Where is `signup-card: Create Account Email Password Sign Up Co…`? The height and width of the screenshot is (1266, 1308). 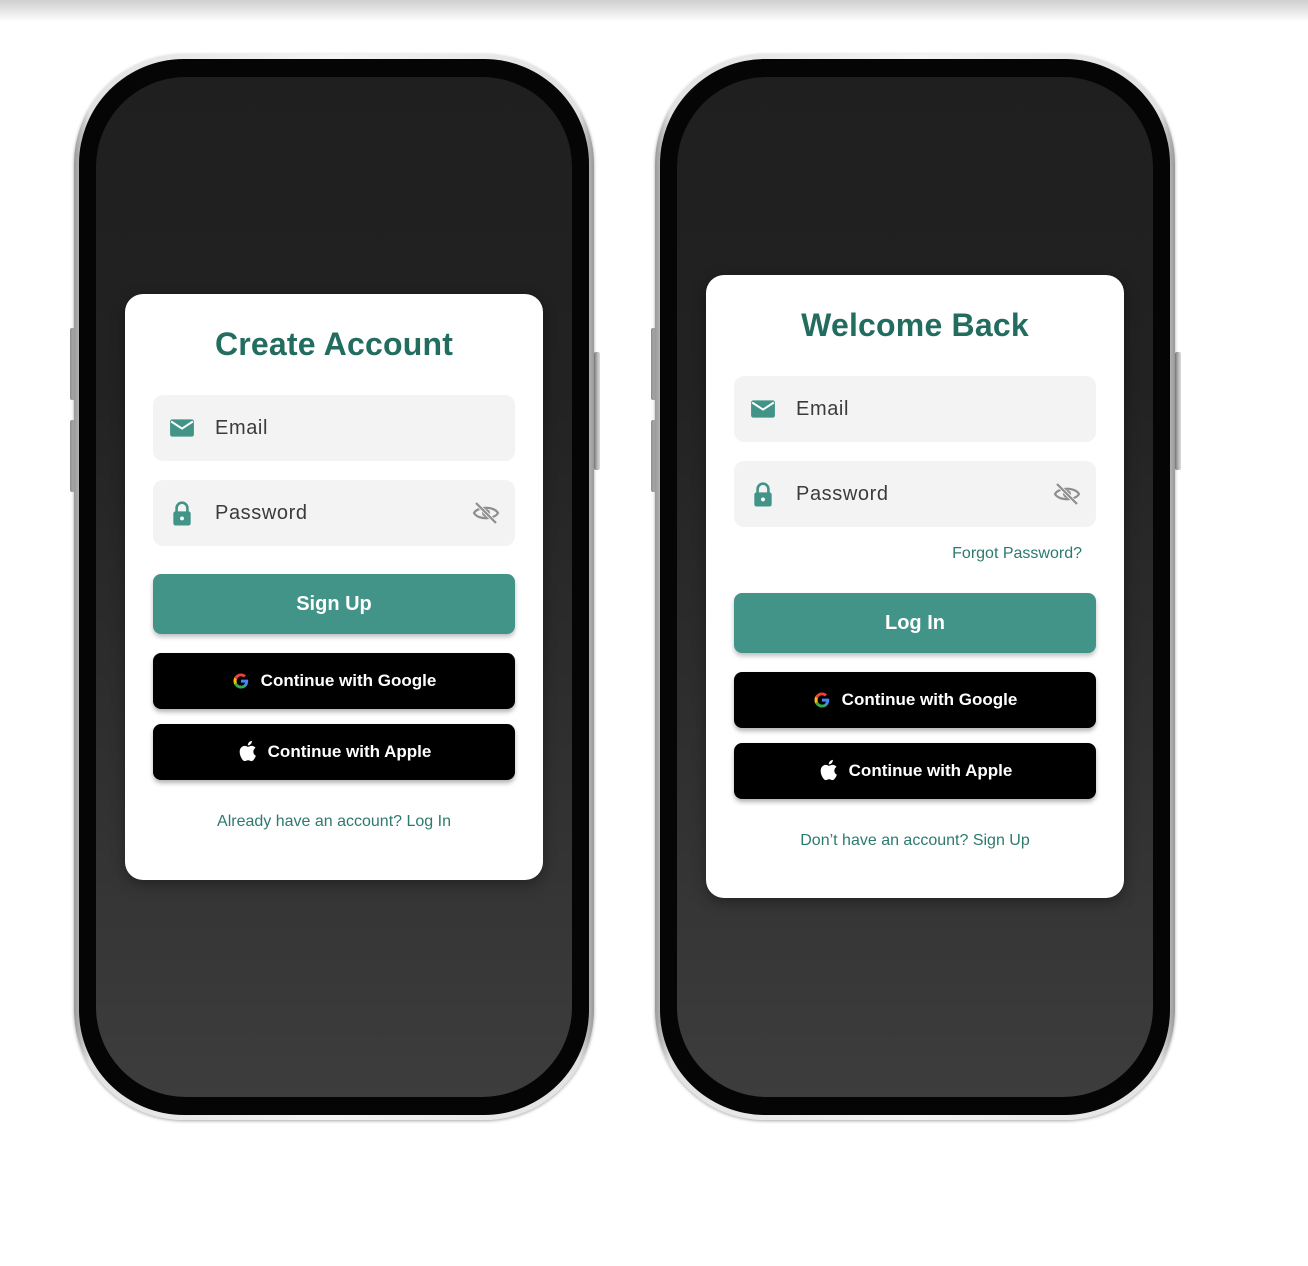 signup-card: Create Account Email Password Sign Up Co… is located at coordinates (334, 587).